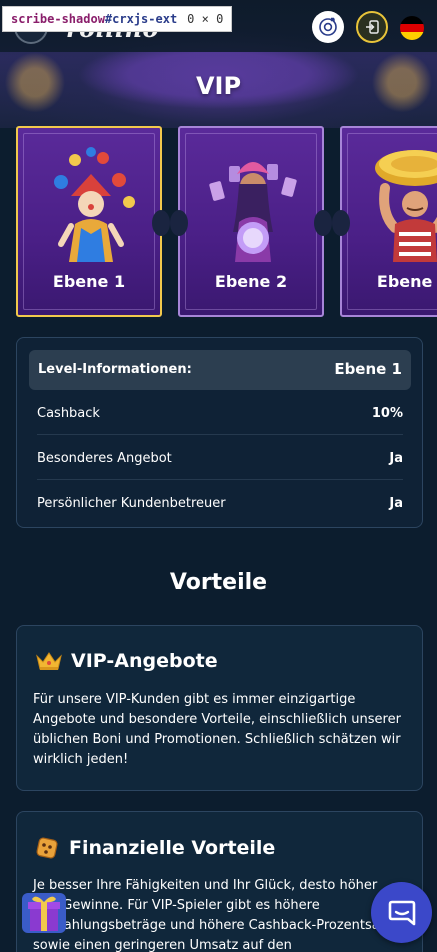 Image resolution: width=437 pixels, height=952 pixels. What do you see at coordinates (131, 503) in the screenshot?
I see `row-label: Persönlicher Kundenbetreuer` at bounding box center [131, 503].